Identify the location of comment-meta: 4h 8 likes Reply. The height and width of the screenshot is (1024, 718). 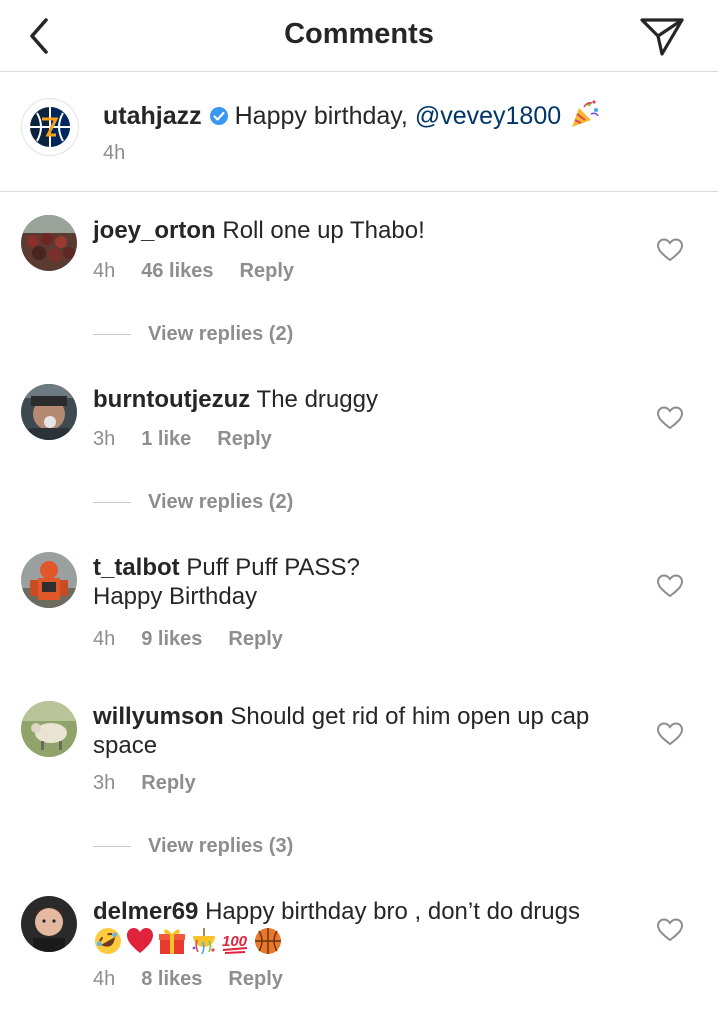
(201, 979).